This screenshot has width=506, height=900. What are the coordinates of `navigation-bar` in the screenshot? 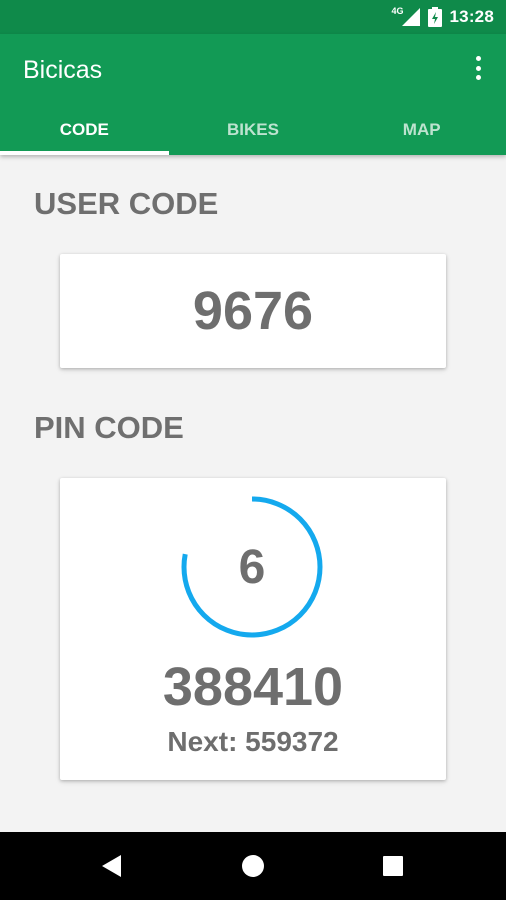 It's located at (253, 866).